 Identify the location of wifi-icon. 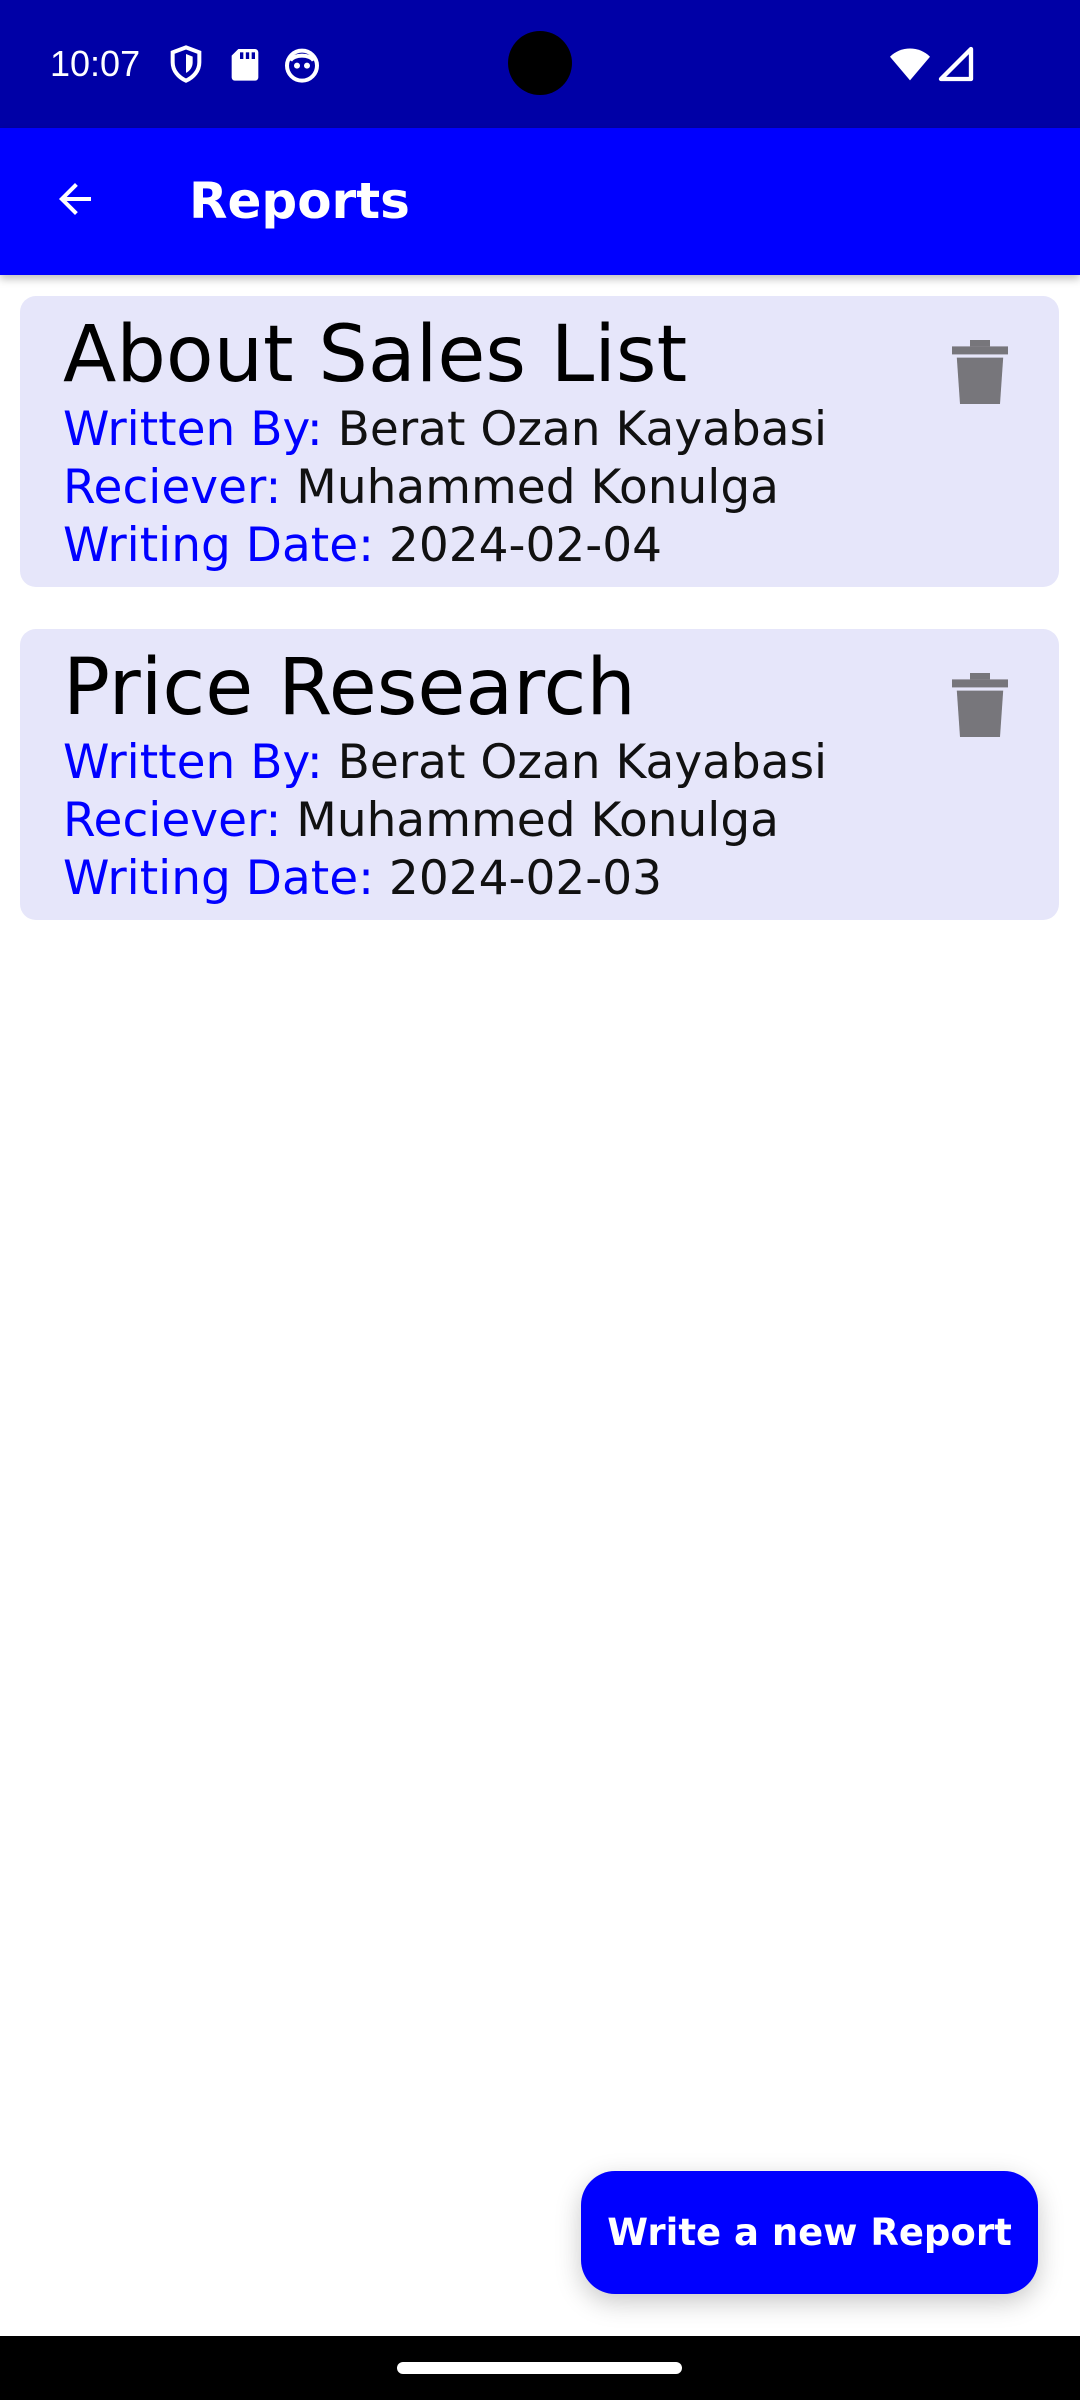
(910, 64).